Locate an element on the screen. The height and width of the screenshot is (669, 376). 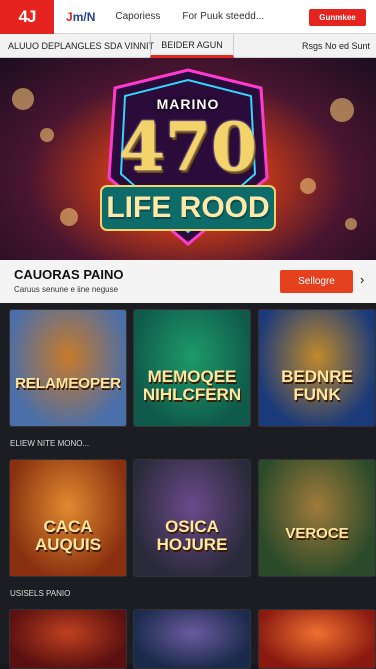
game-tile-title: CACA AUQUIS is located at coordinates (68, 535).